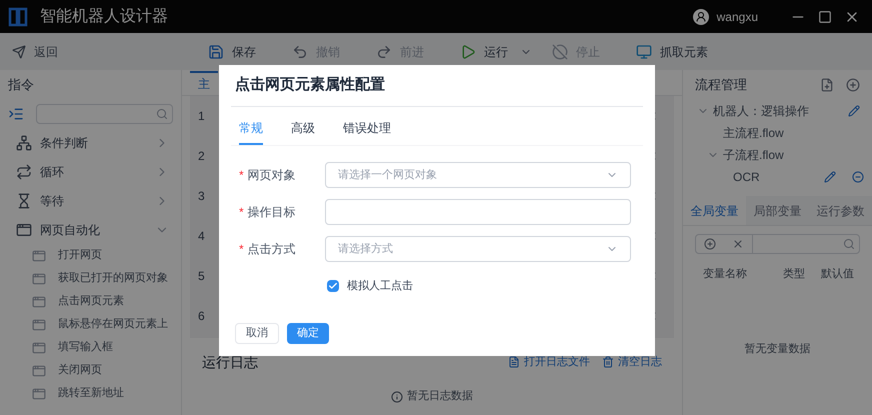  Describe the element at coordinates (858, 177) in the screenshot. I see `remove-icon` at that location.